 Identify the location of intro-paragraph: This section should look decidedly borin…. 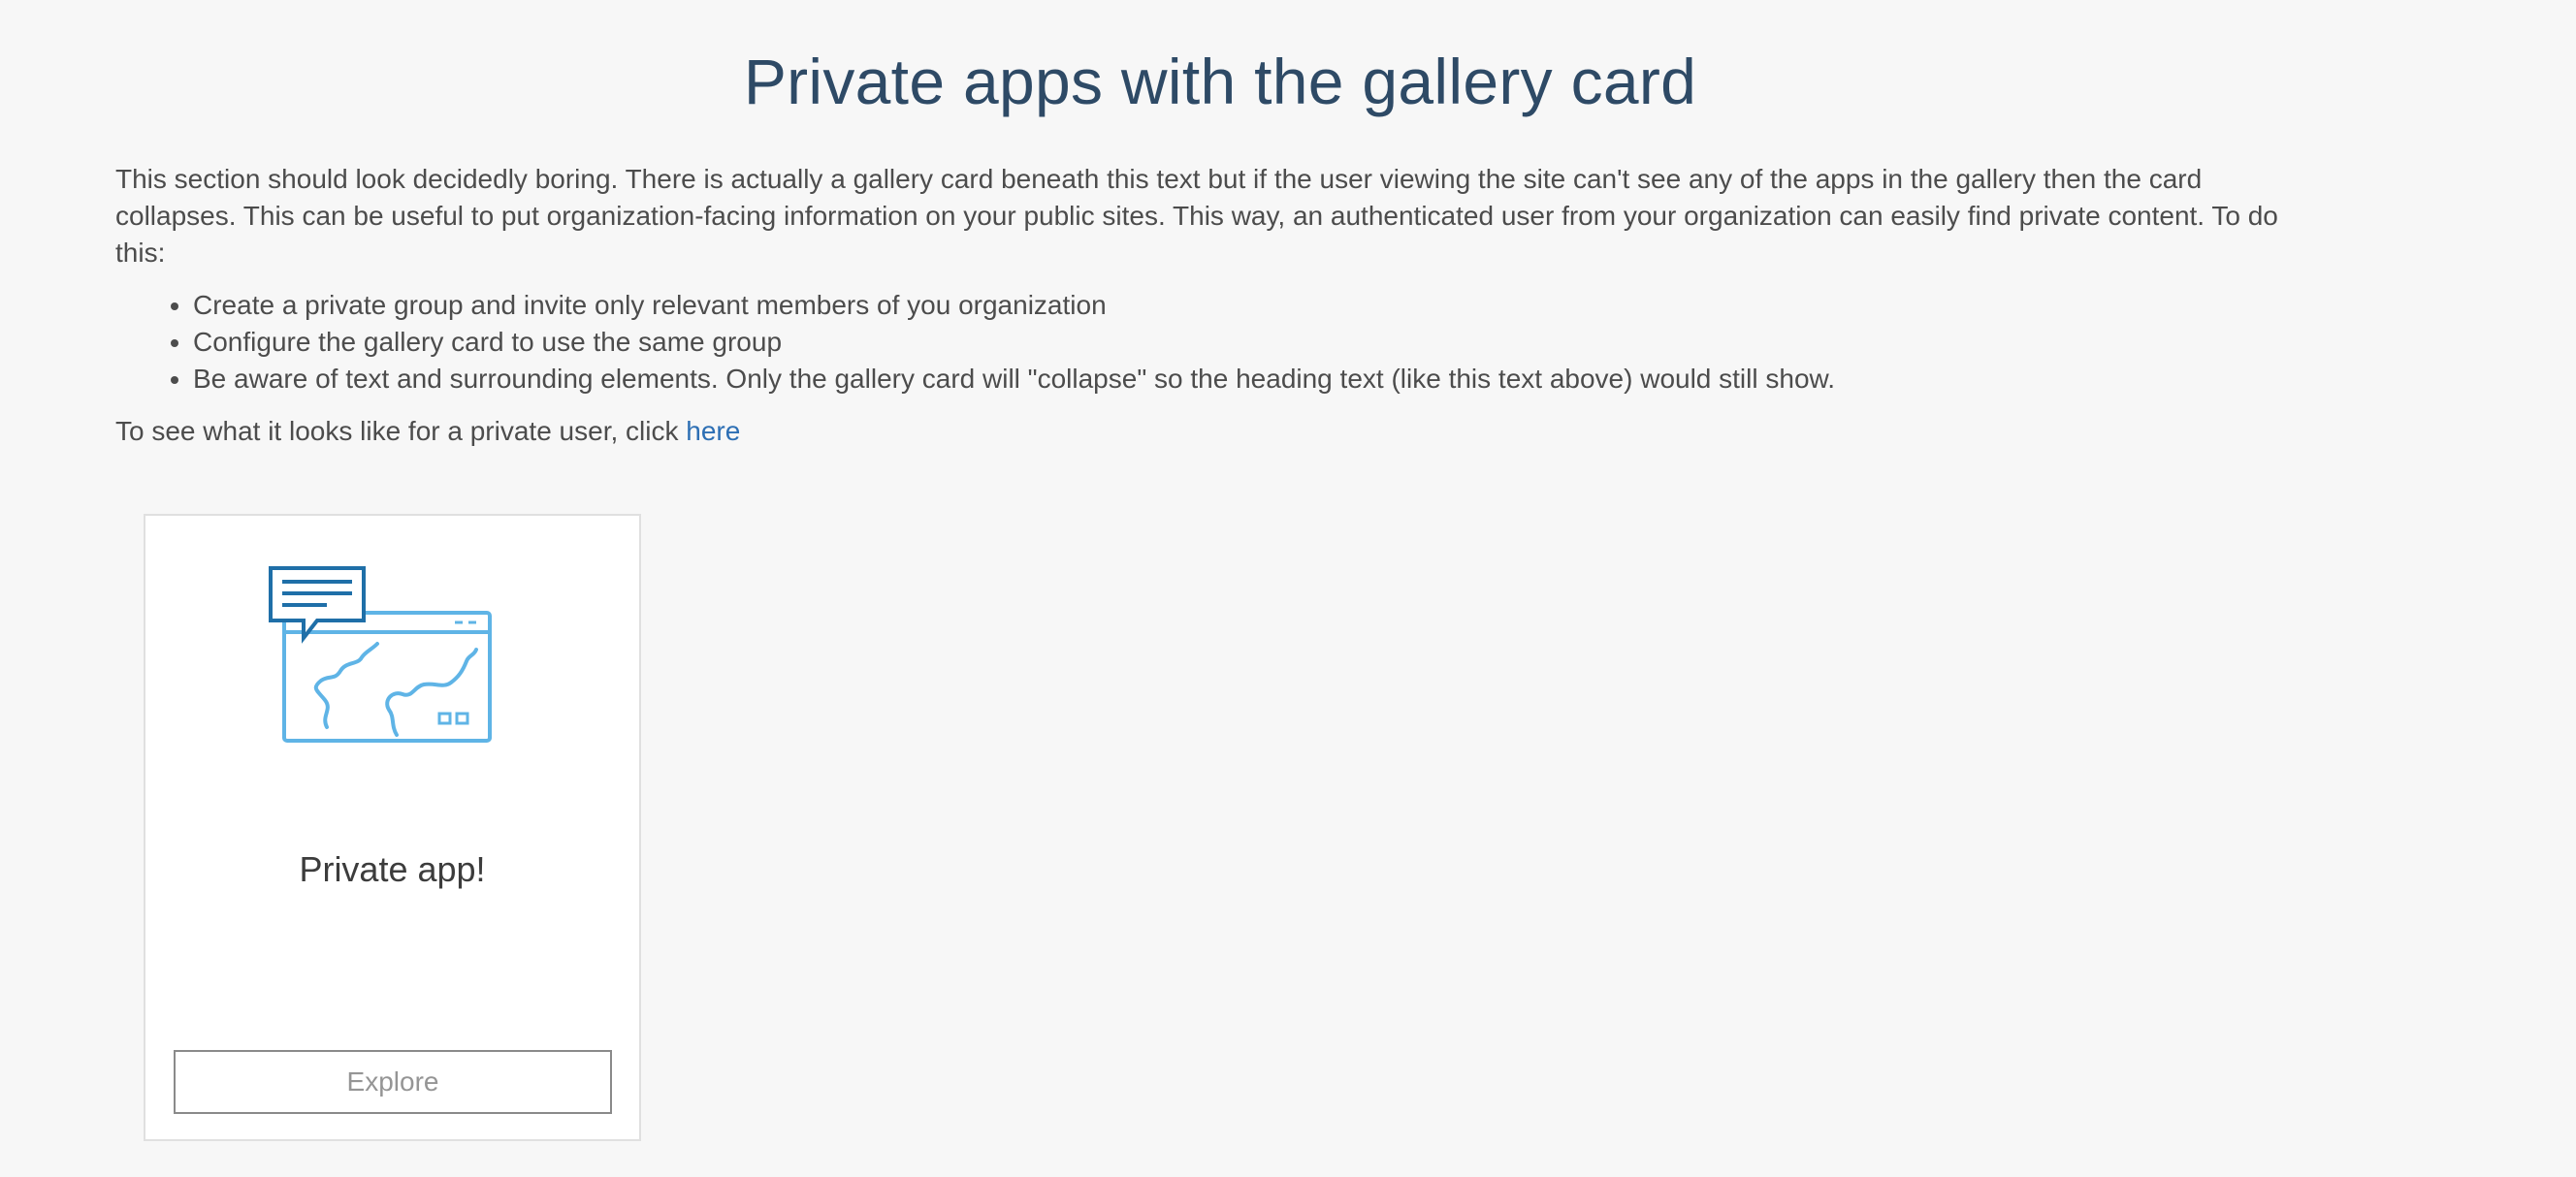
(1196, 216).